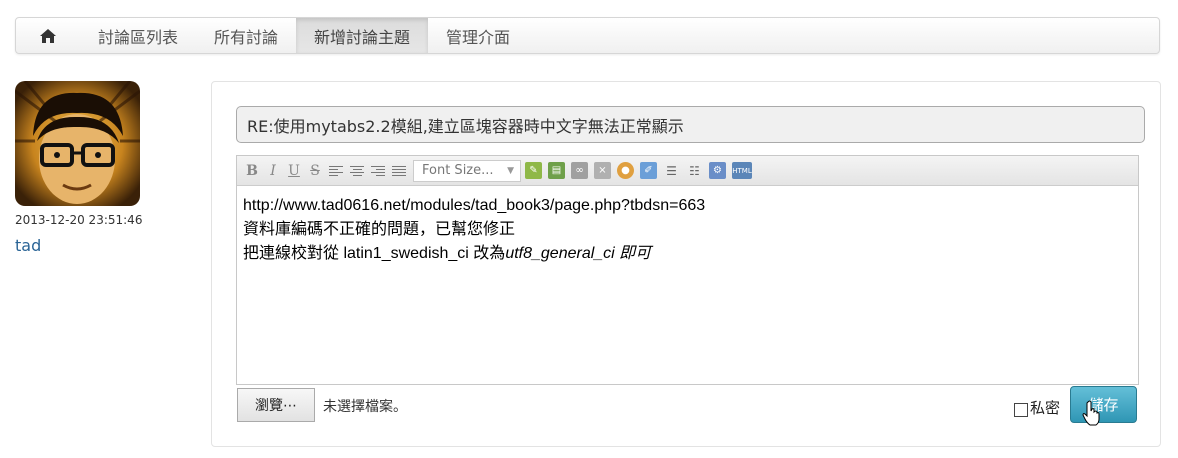 Image resolution: width=1178 pixels, height=458 pixels. I want to click on nav-item-new-topic: 新增討論主題, so click(362, 35).